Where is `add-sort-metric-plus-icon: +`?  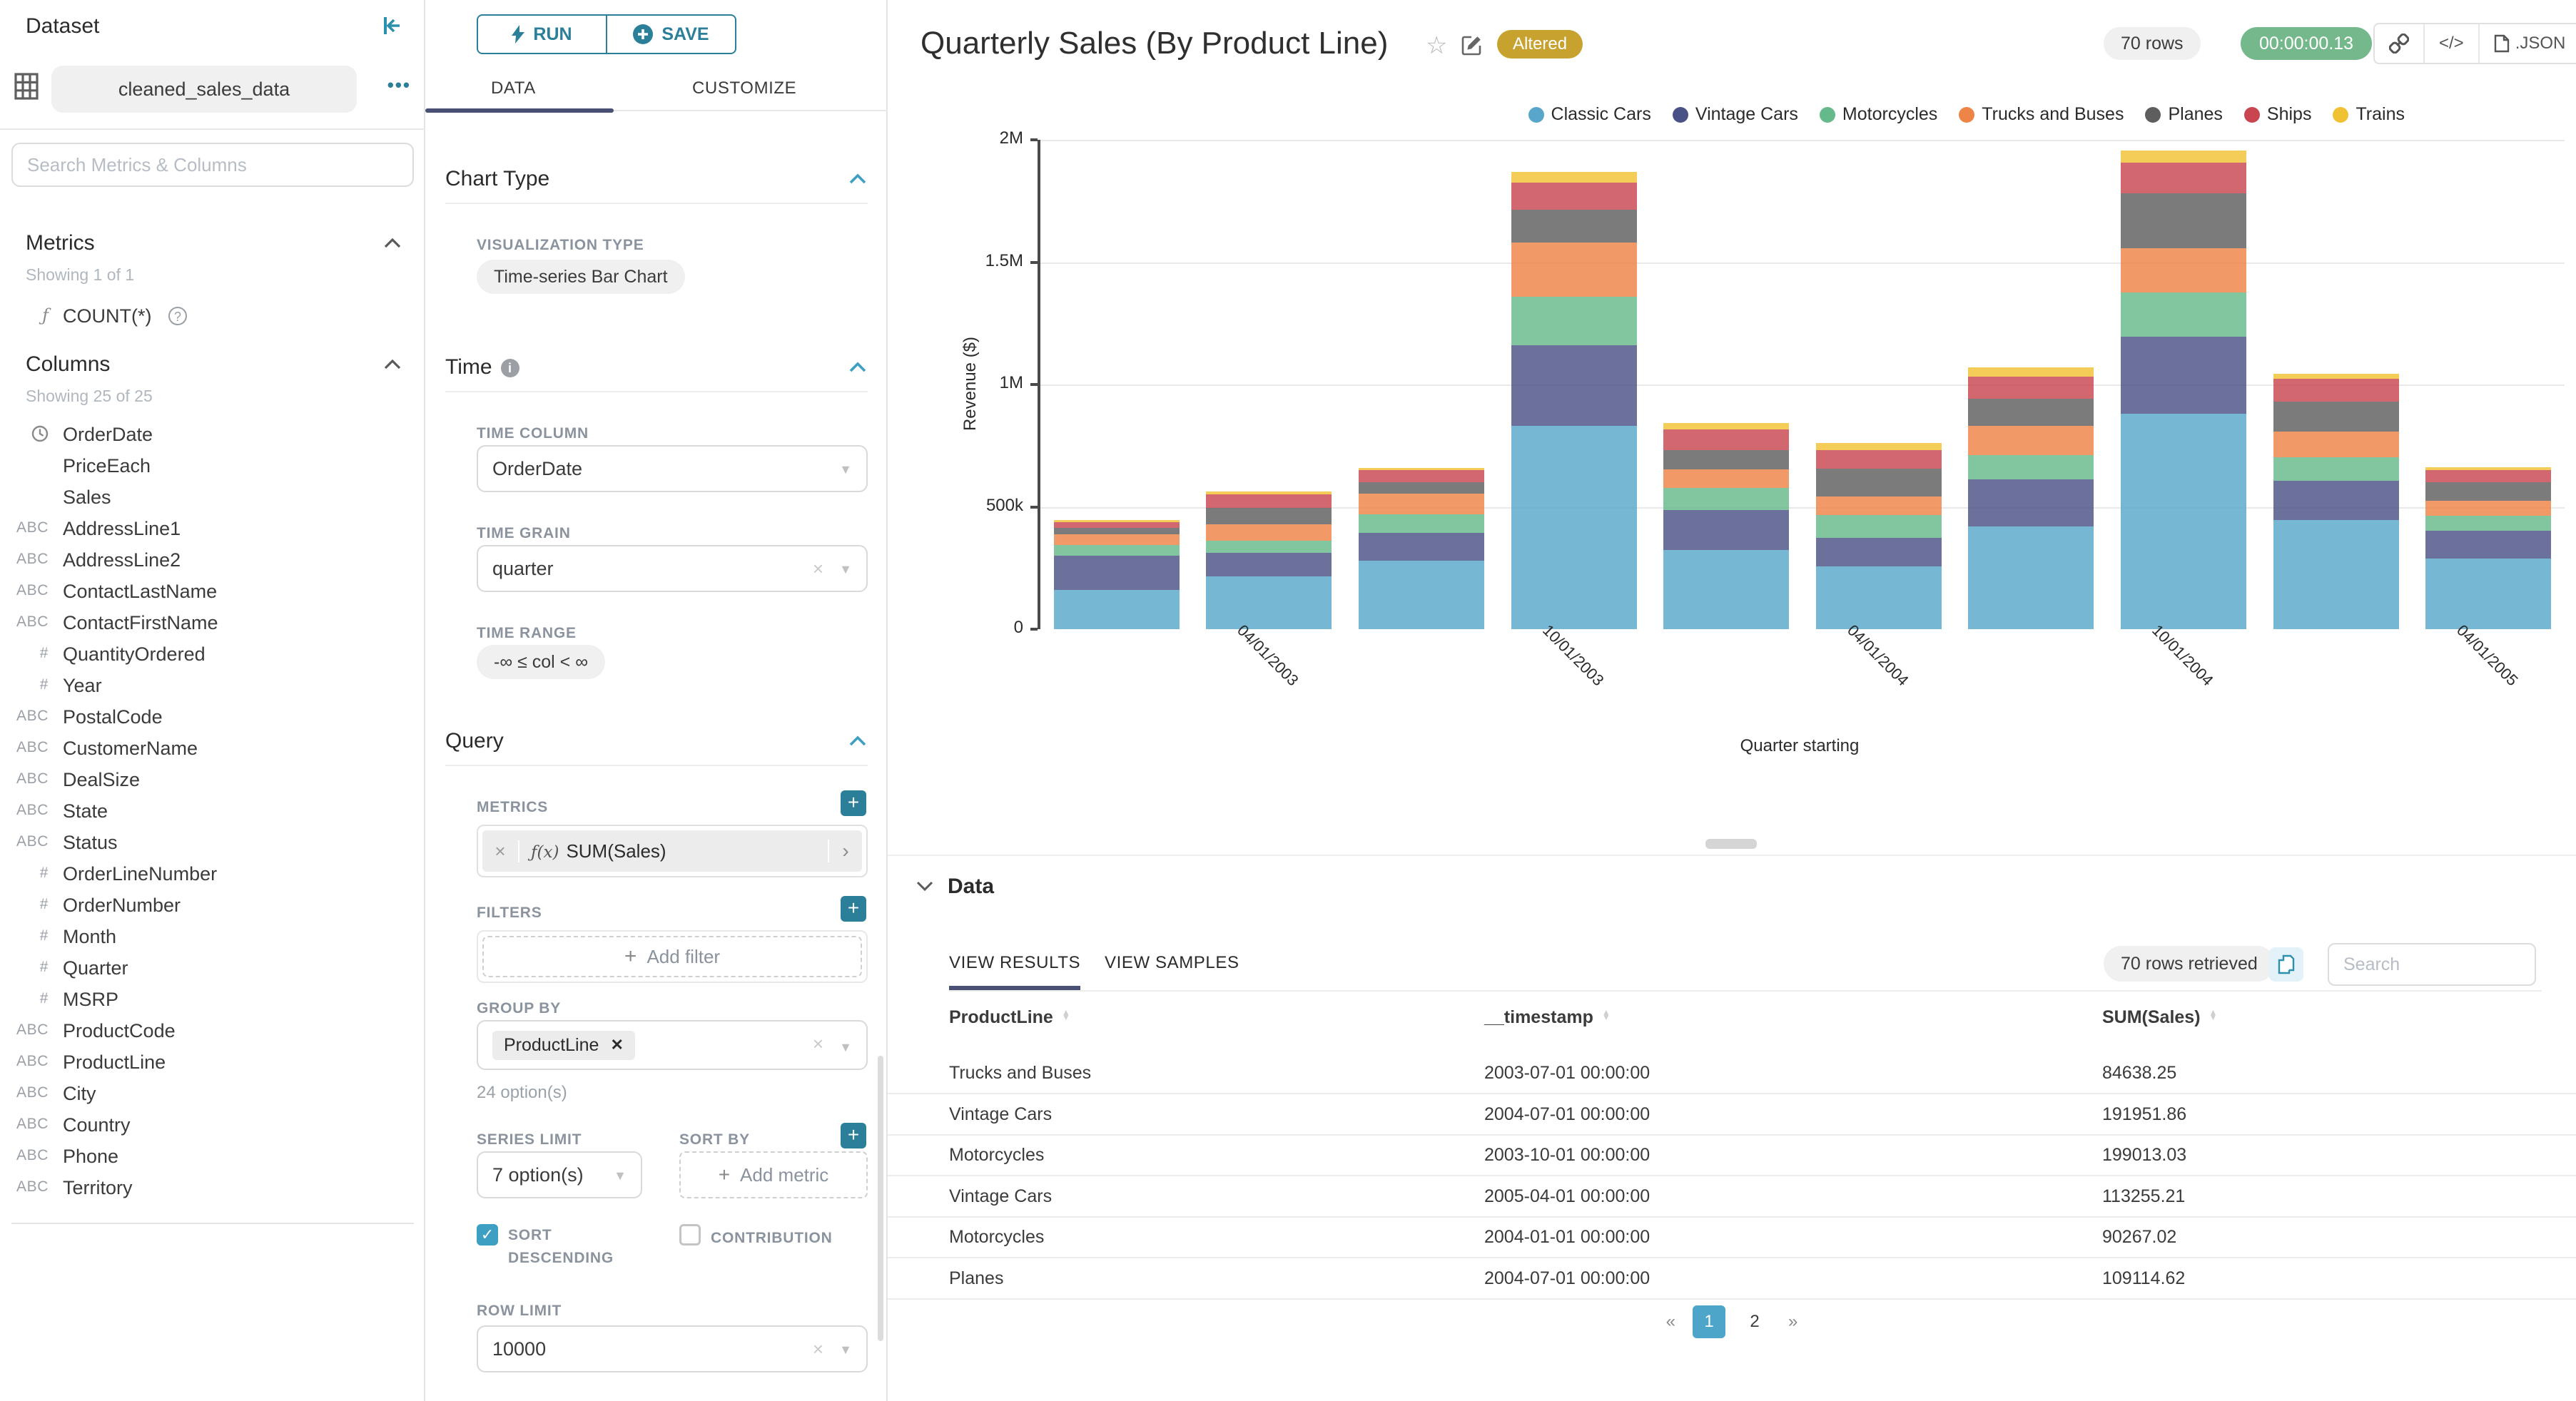
add-sort-metric-plus-icon: + is located at coordinates (854, 1135).